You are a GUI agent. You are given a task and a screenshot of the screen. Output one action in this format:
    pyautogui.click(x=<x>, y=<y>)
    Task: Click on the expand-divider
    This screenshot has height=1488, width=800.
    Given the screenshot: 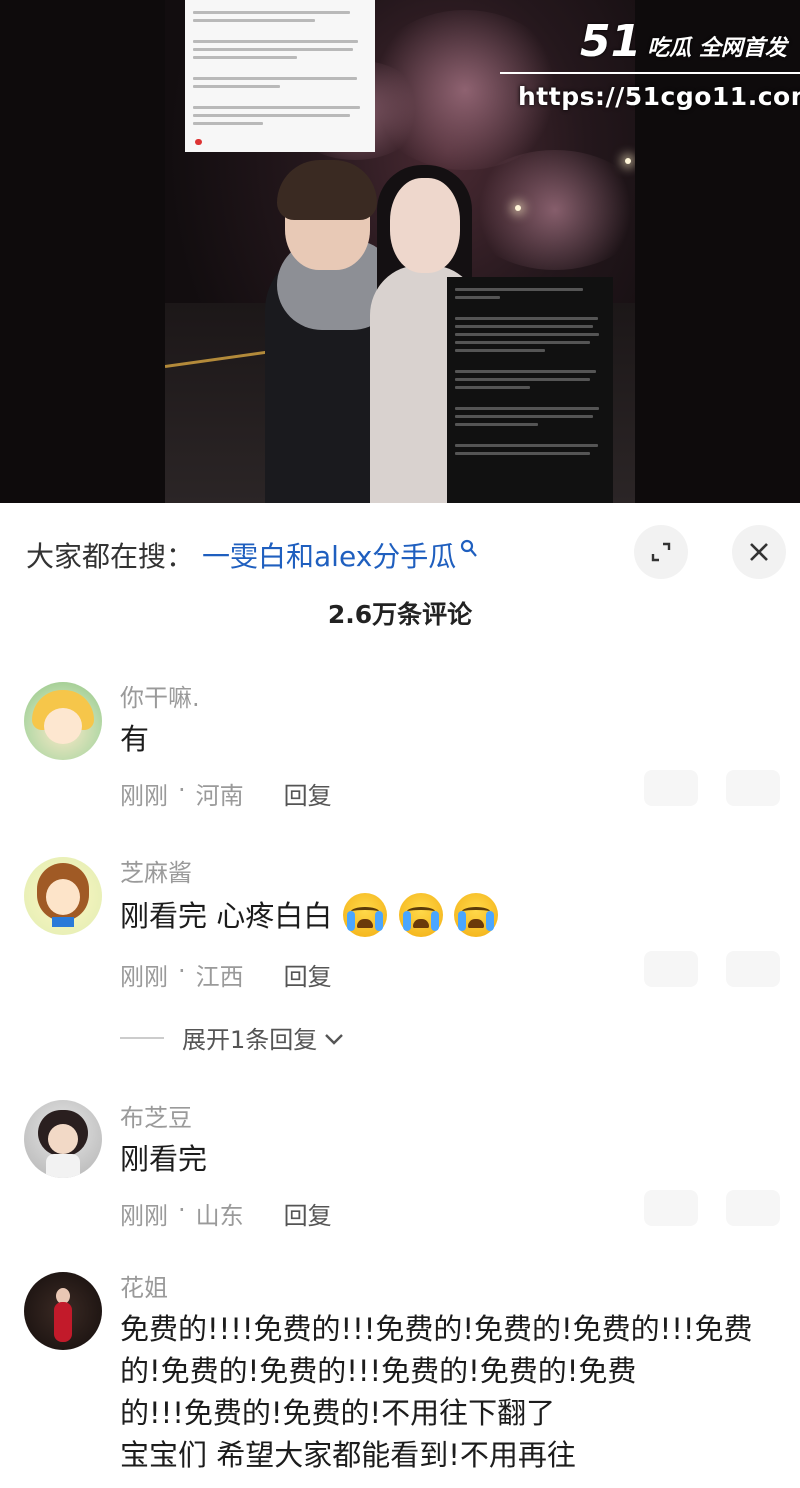 What is the action you would take?
    pyautogui.click(x=142, y=1037)
    